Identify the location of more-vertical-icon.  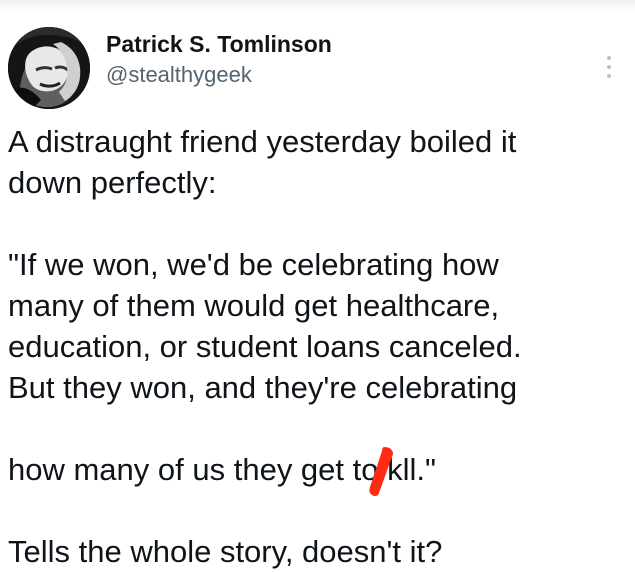
(609, 69).